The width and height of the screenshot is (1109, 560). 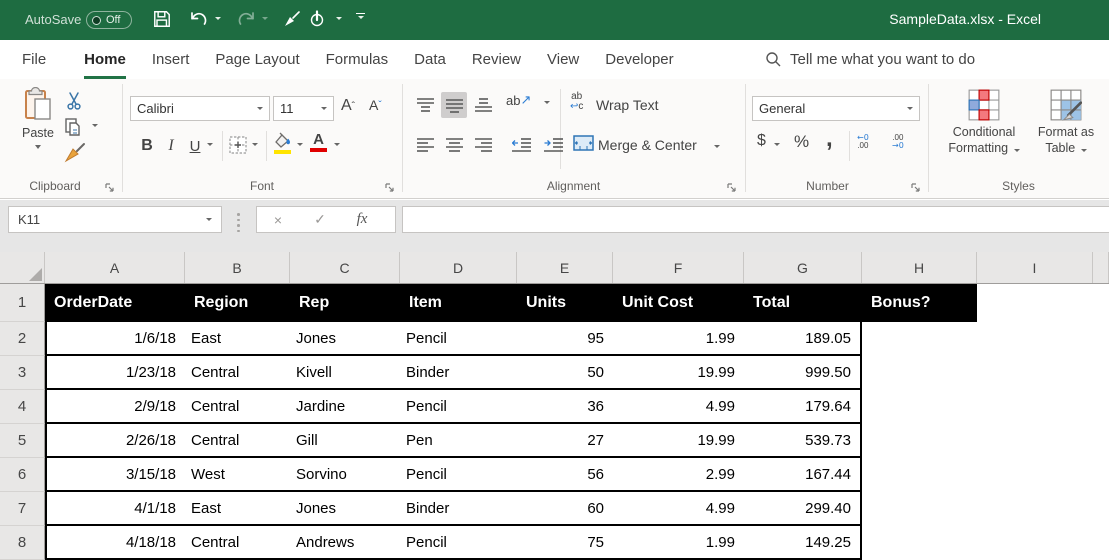 I want to click on row-header-3: 3, so click(x=22, y=373).